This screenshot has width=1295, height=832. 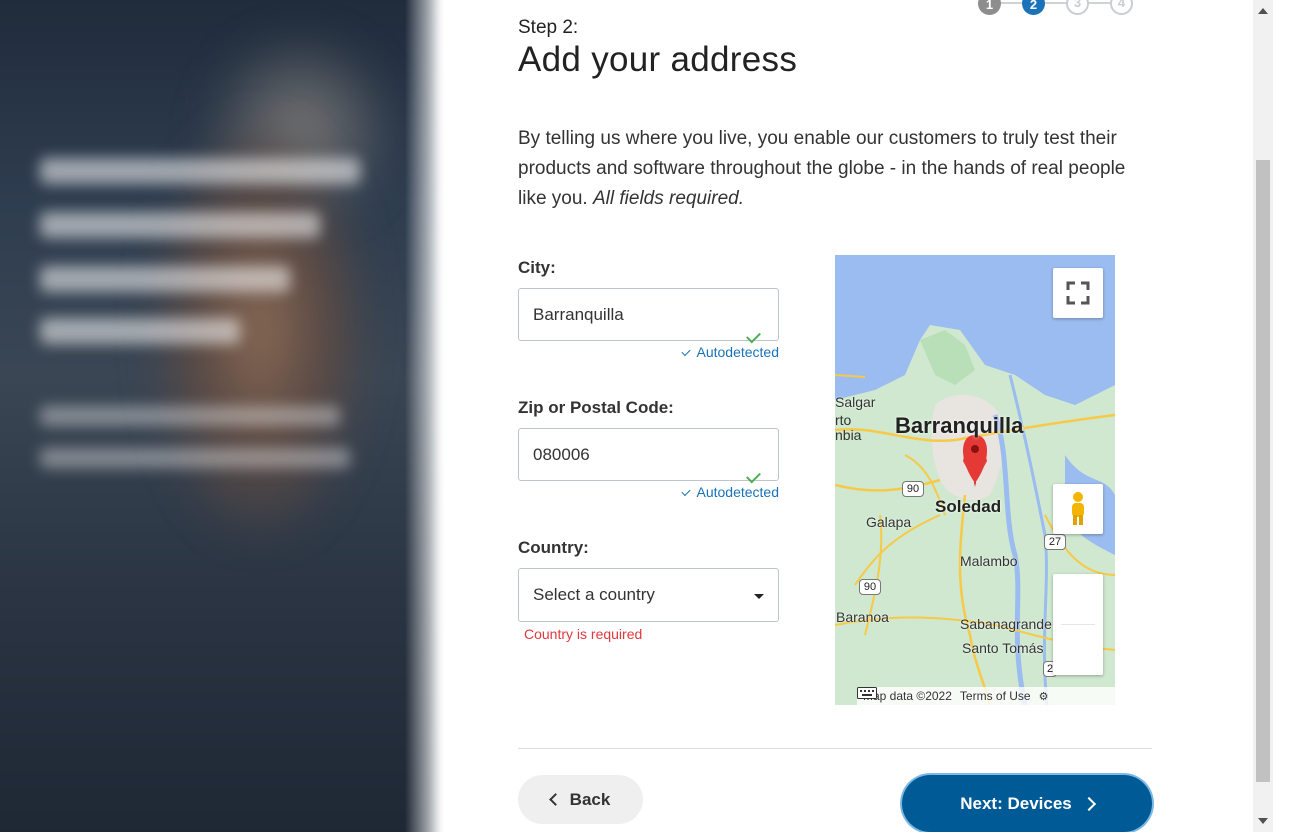 What do you see at coordinates (1263, 471) in the screenshot?
I see `scroll-thumb` at bounding box center [1263, 471].